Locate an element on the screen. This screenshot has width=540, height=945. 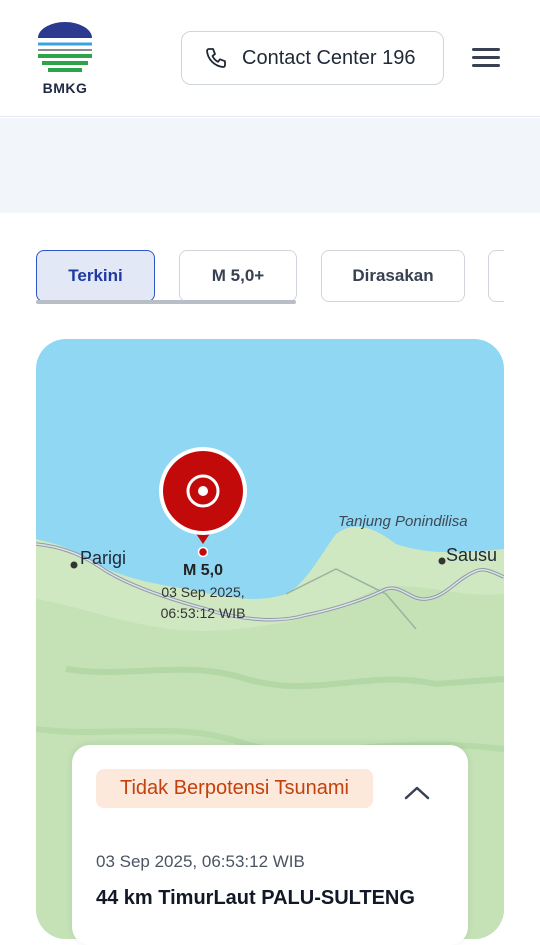
tab-more is located at coordinates (496, 276).